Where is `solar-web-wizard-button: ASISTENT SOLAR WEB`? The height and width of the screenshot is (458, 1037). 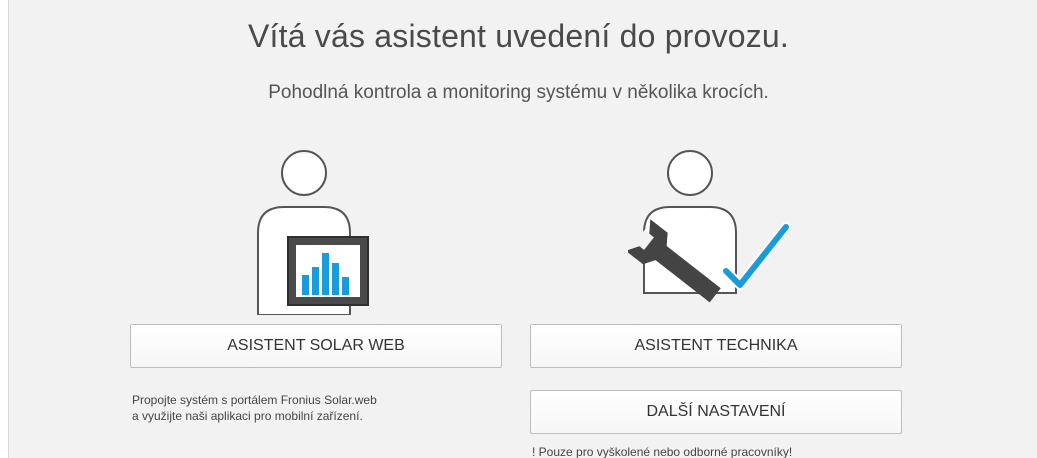
solar-web-wizard-button: ASISTENT SOLAR WEB is located at coordinates (316, 346).